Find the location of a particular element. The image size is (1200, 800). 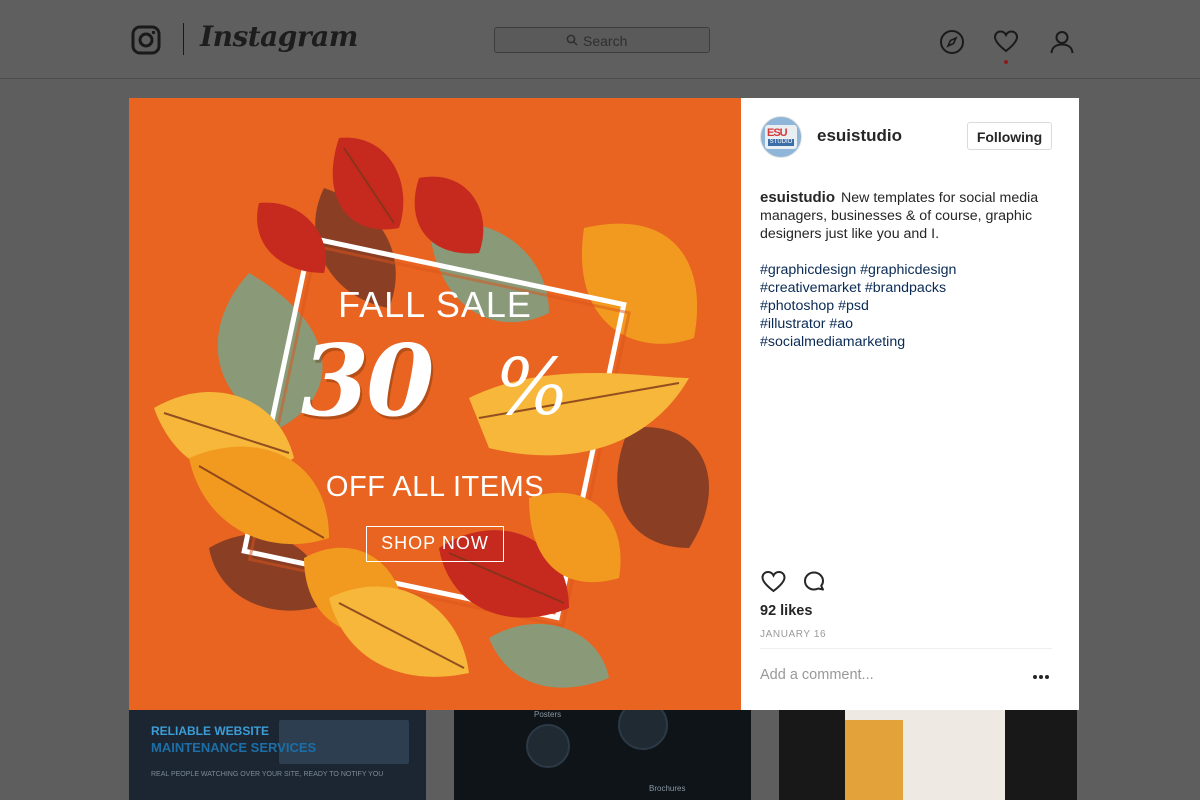

caption-username: esuistudio is located at coordinates (797, 197).